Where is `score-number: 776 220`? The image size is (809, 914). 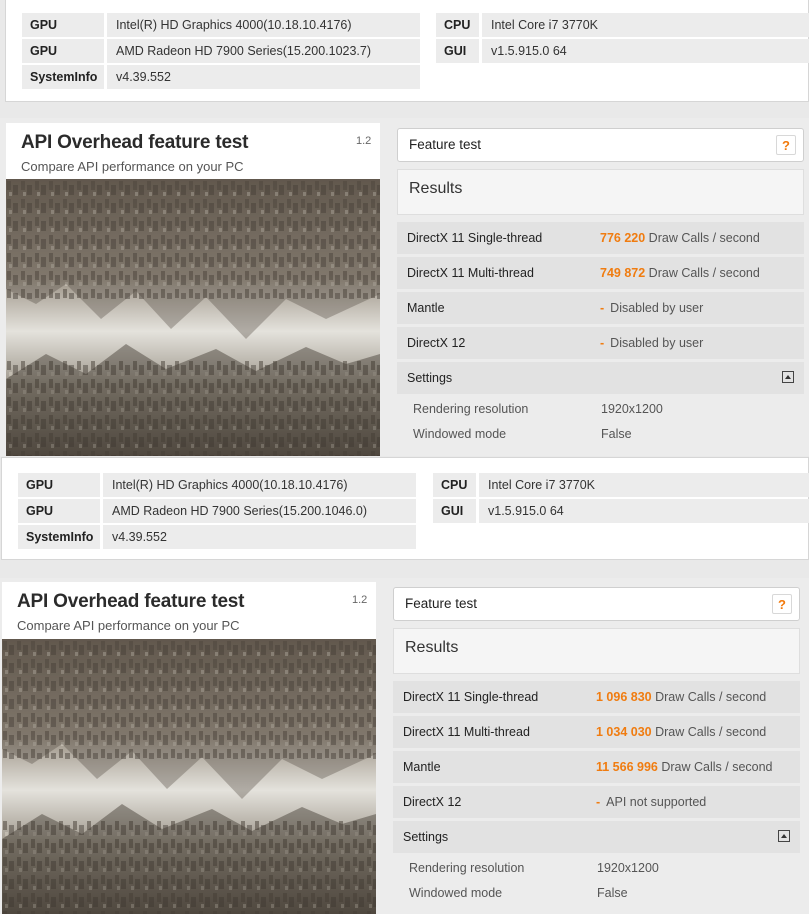
score-number: 776 220 is located at coordinates (623, 238).